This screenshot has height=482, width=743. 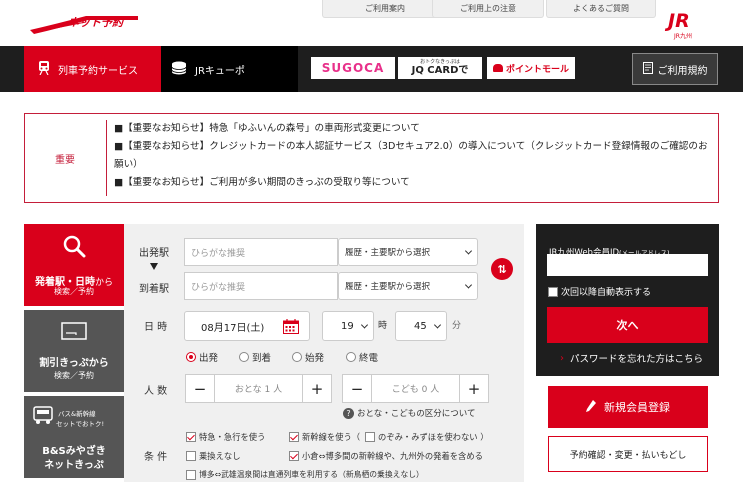 I want to click on menu-station-time-sub: 検索／予約, so click(x=74, y=291).